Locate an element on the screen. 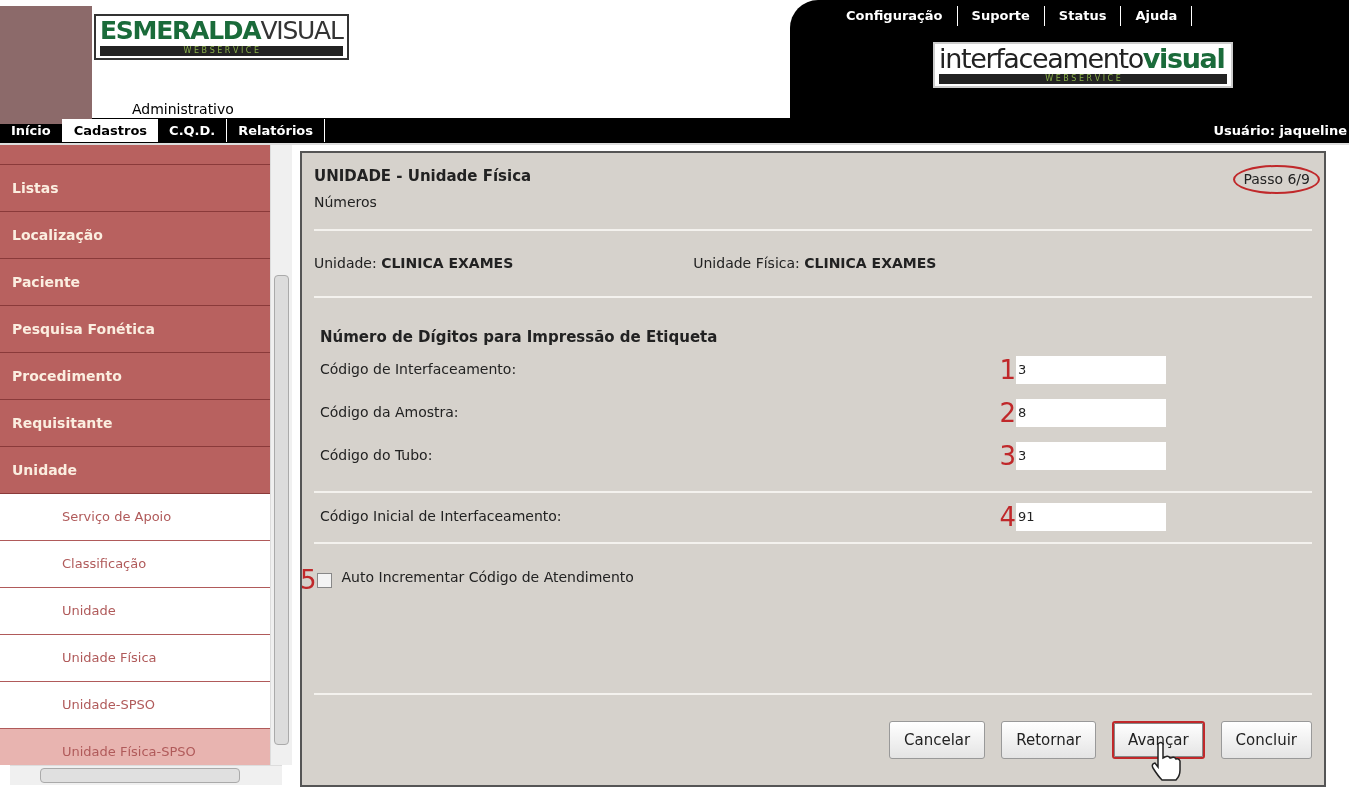 Image resolution: width=1349 pixels, height=801 pixels. panel-title: UNIDADE - Unidade Física is located at coordinates (423, 176).